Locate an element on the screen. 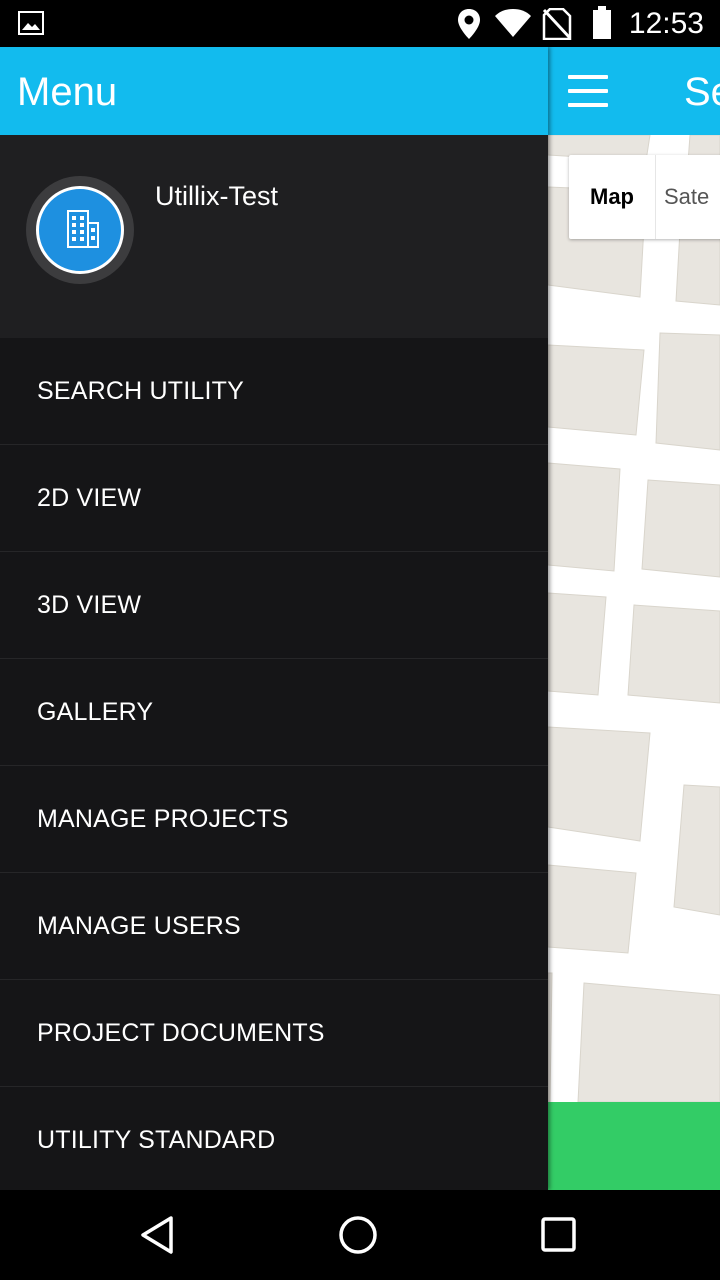 This screenshot has width=720, height=1280. menu-item-3d-view: 3D VIEW is located at coordinates (274, 605).